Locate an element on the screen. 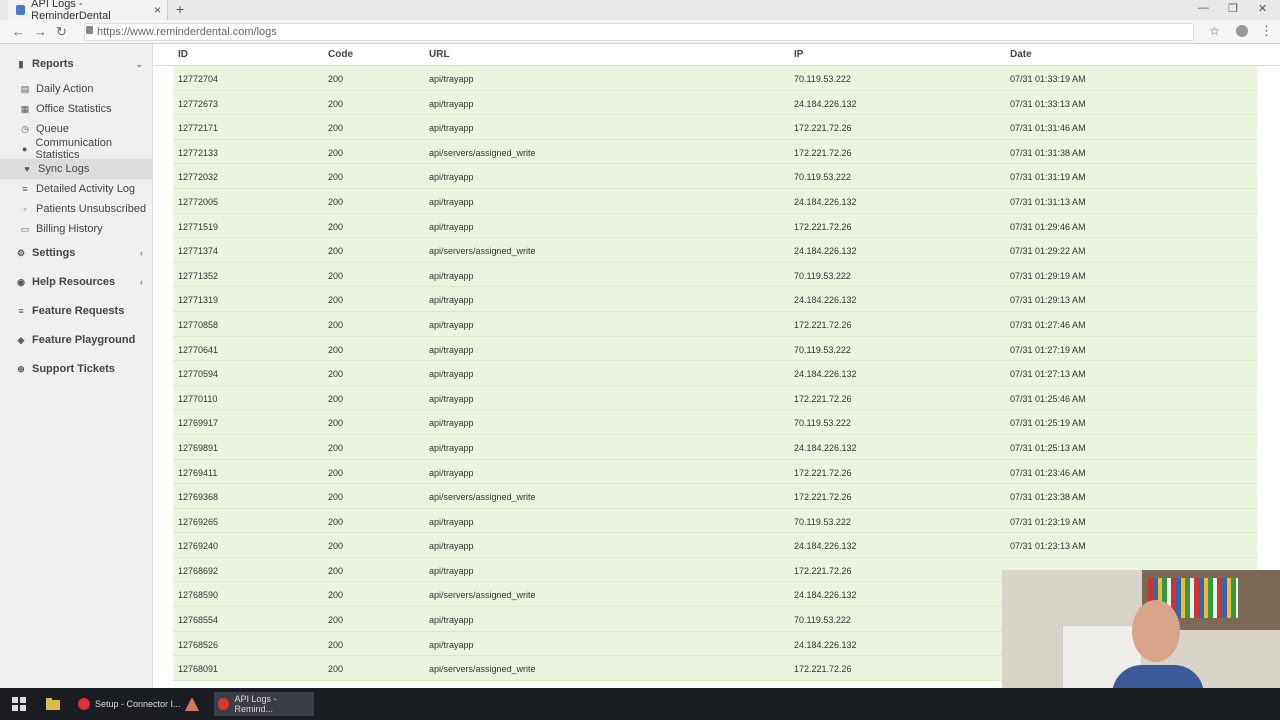  cell-date: 07/31 01:33:19 AM is located at coordinates (1048, 79).